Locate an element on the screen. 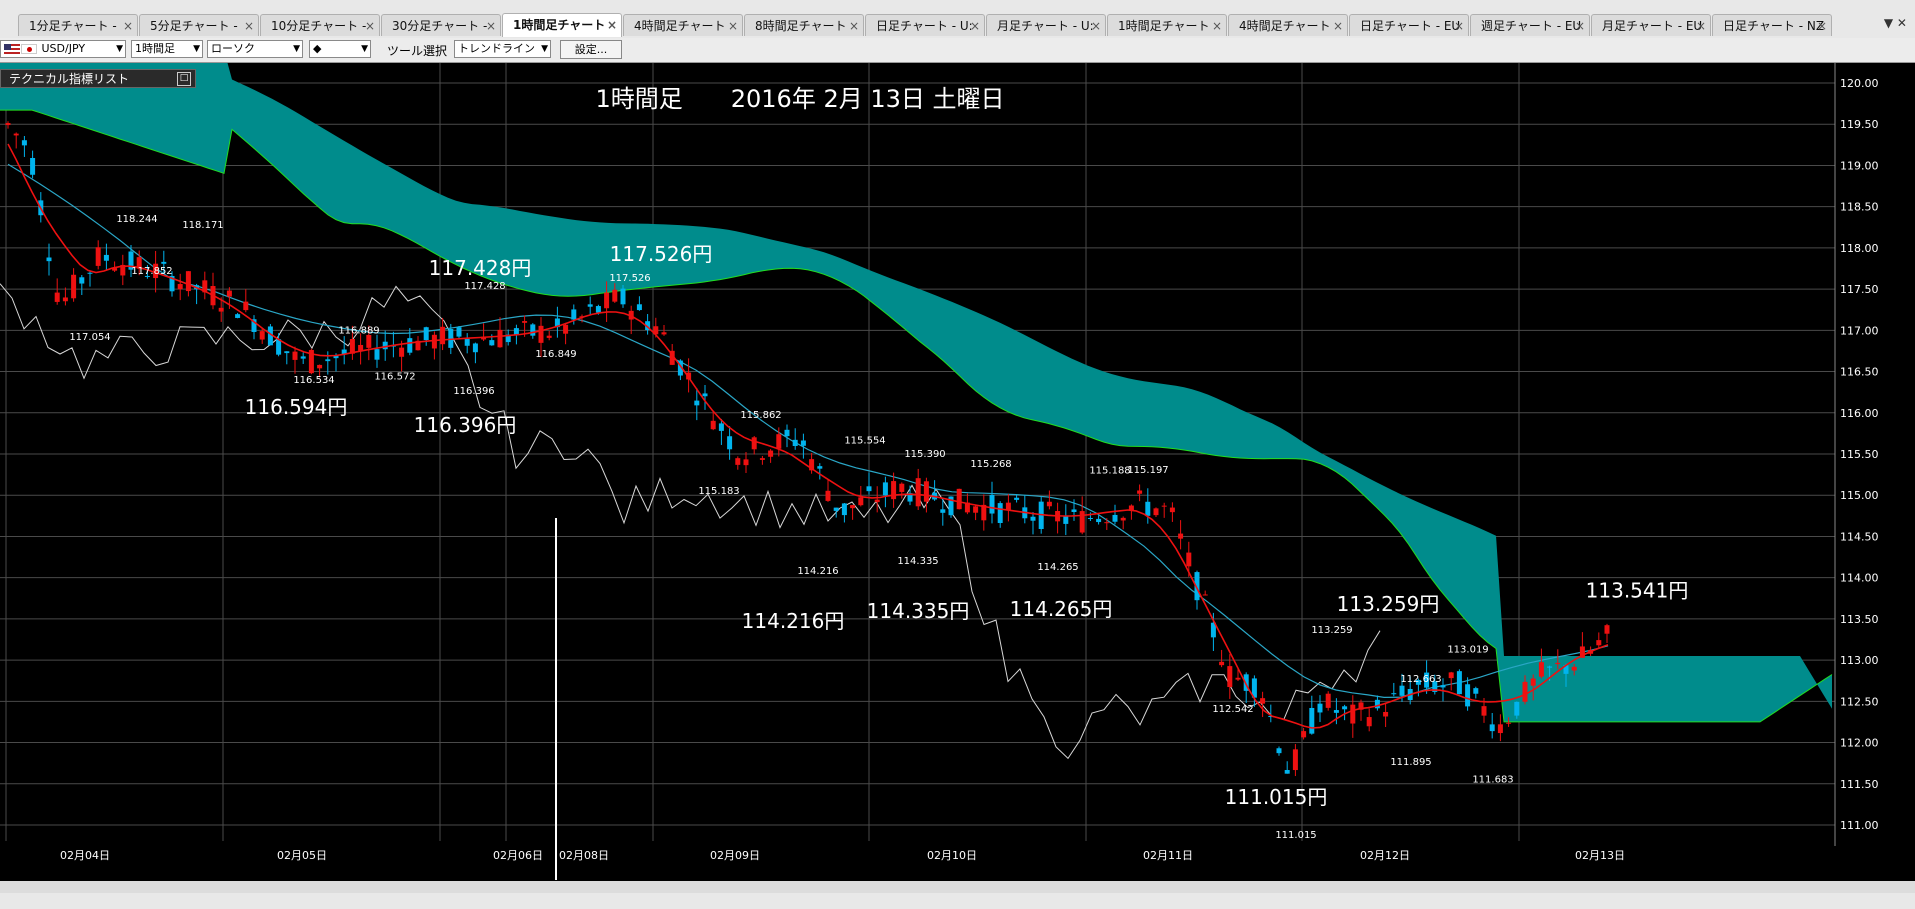  x-tick-label: 02月12日 is located at coordinates (1385, 855).